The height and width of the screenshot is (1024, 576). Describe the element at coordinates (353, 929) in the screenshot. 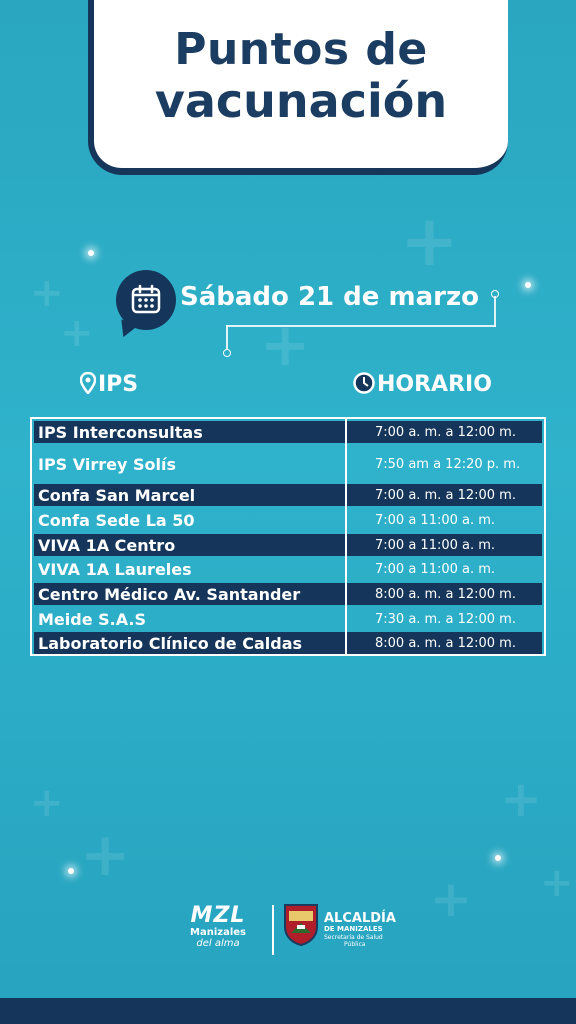

I see `alcaldia-subtitle: DE MANIZALES` at that location.